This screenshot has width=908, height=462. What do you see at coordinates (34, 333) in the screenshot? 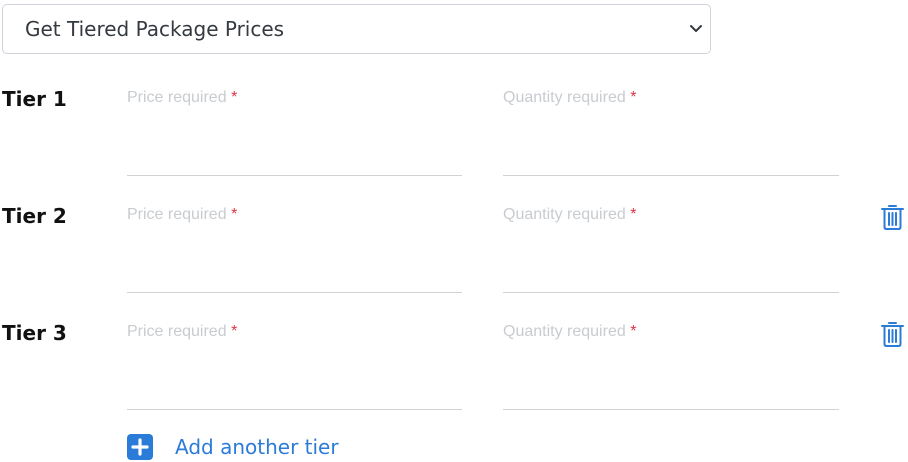
I see `tier-label: Tier 3` at bounding box center [34, 333].